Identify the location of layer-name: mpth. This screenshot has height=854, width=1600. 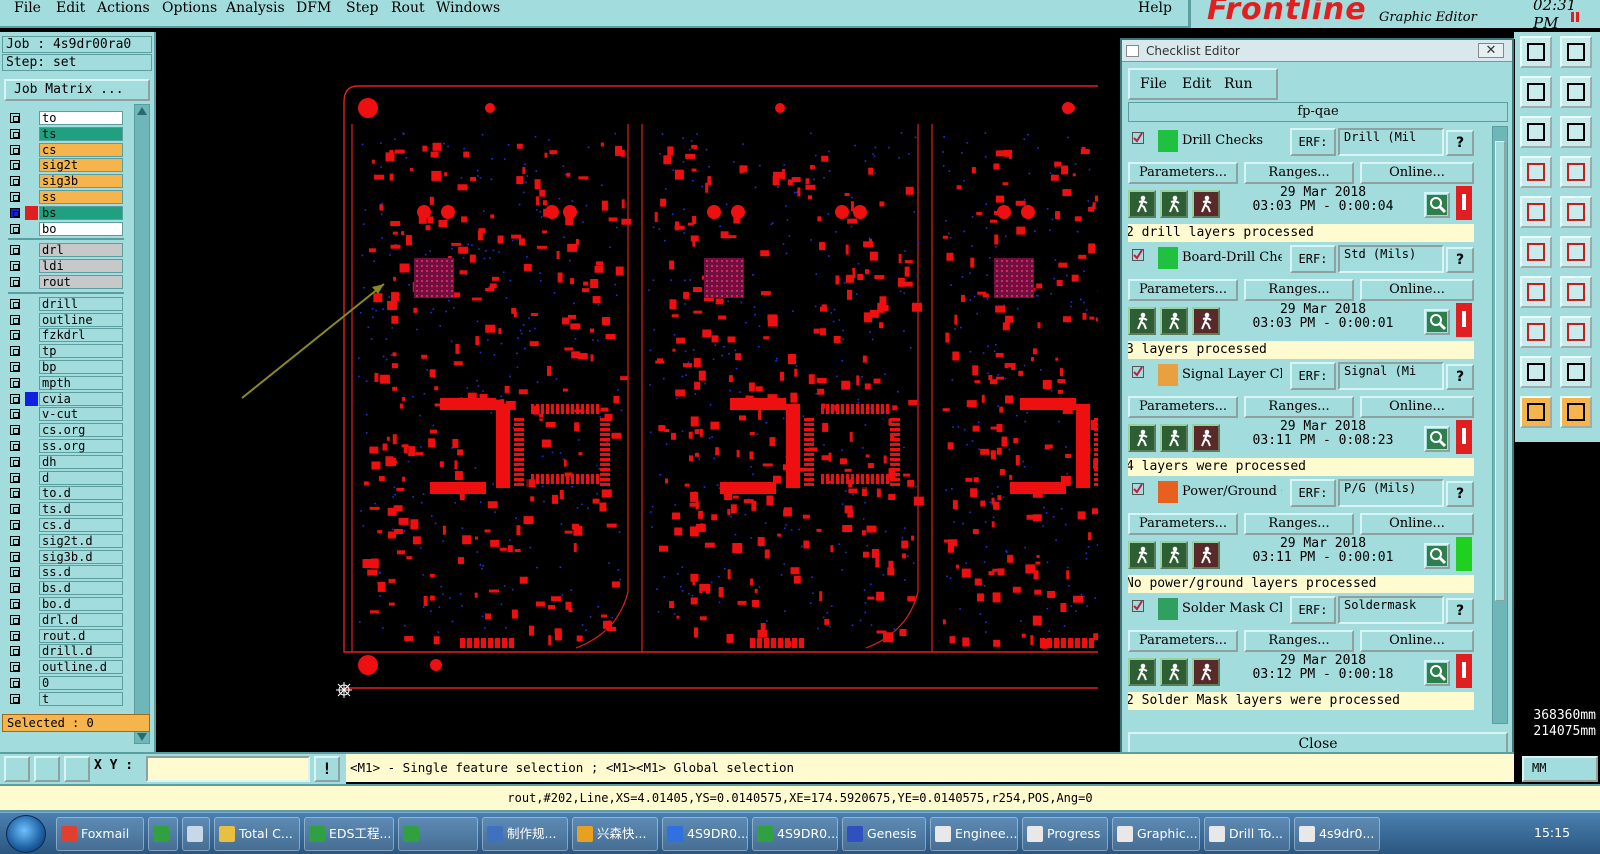
(81, 382).